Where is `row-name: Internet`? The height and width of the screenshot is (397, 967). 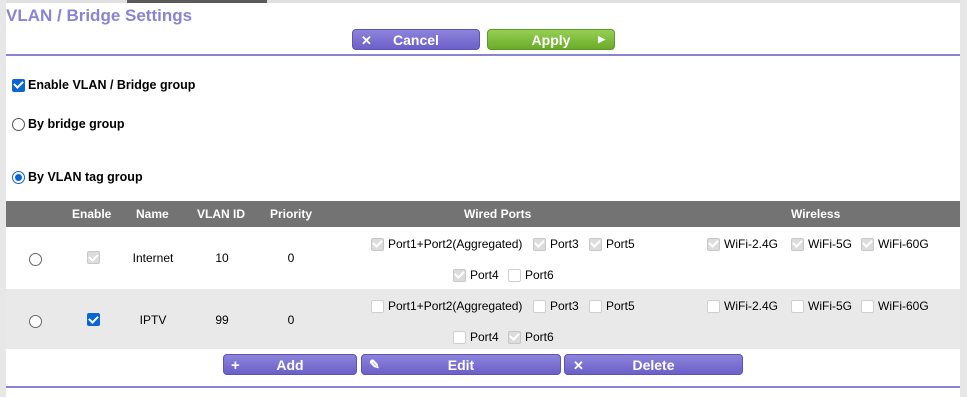 row-name: Internet is located at coordinates (153, 258).